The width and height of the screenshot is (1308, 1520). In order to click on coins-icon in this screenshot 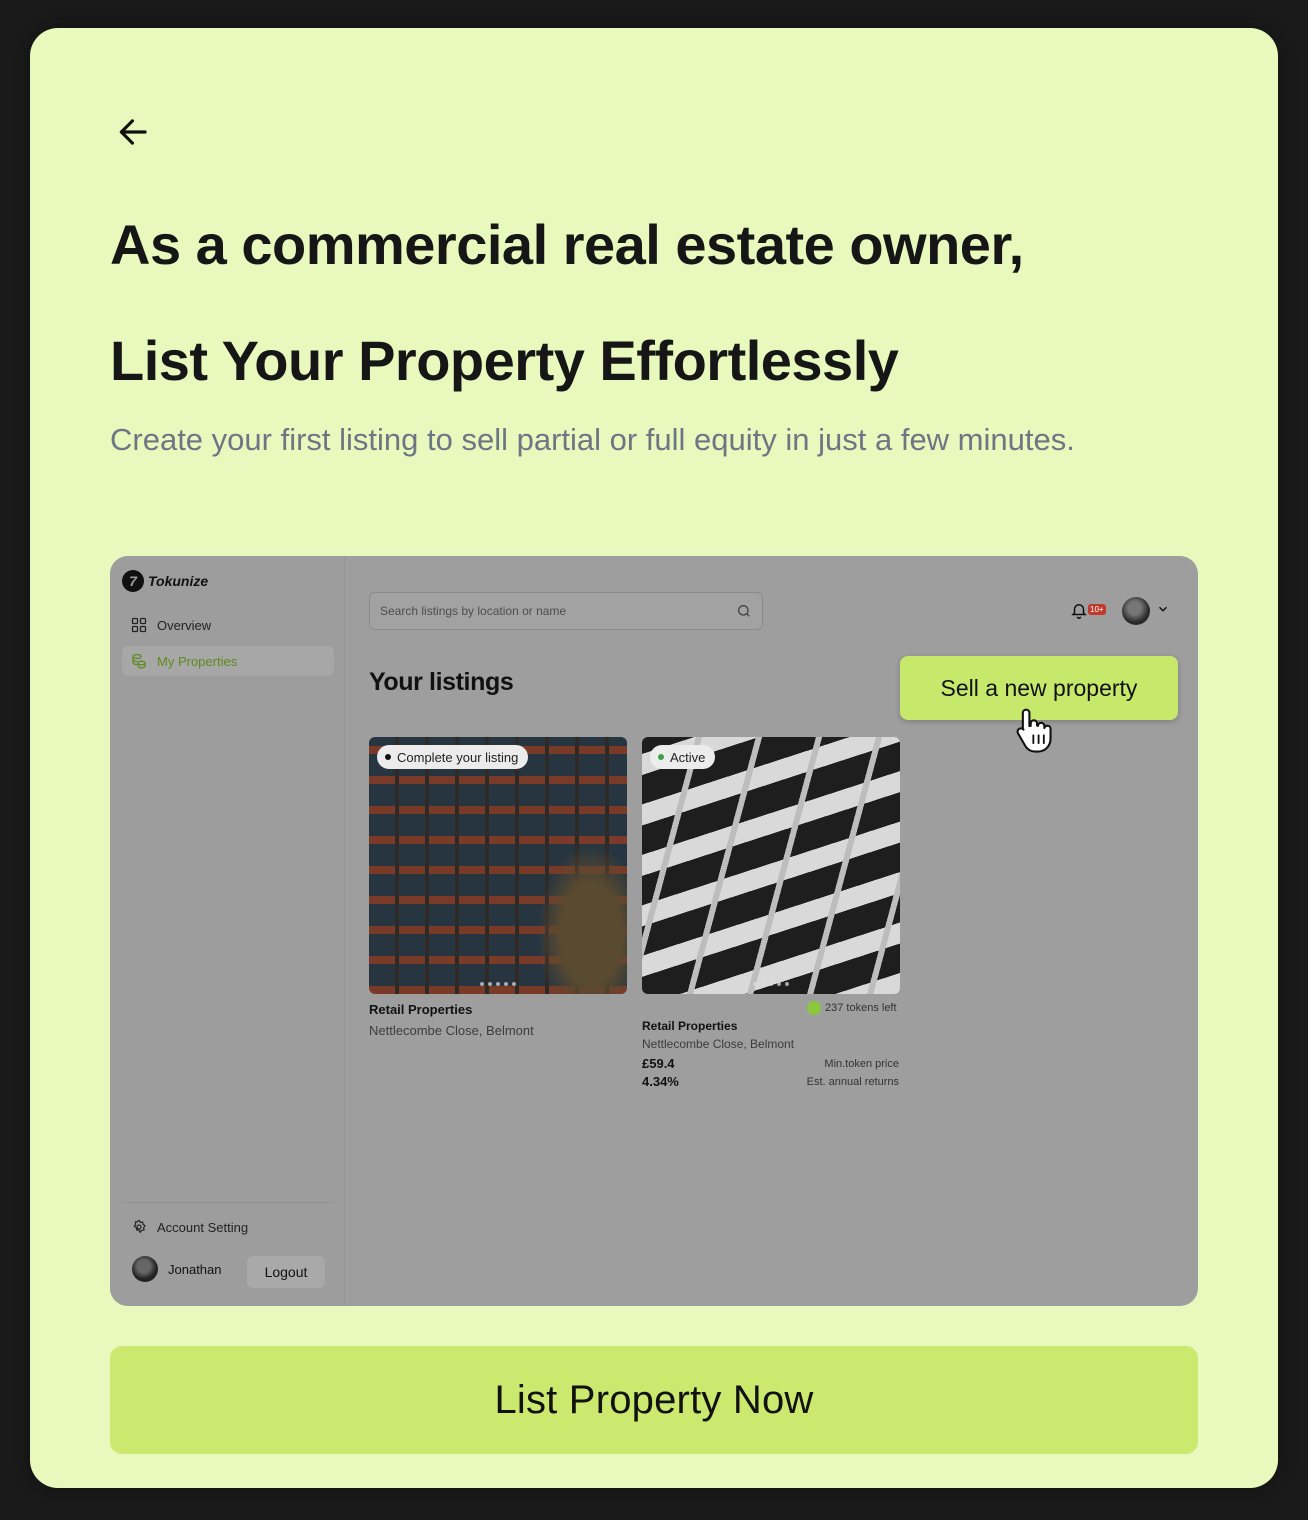, I will do `click(139, 661)`.